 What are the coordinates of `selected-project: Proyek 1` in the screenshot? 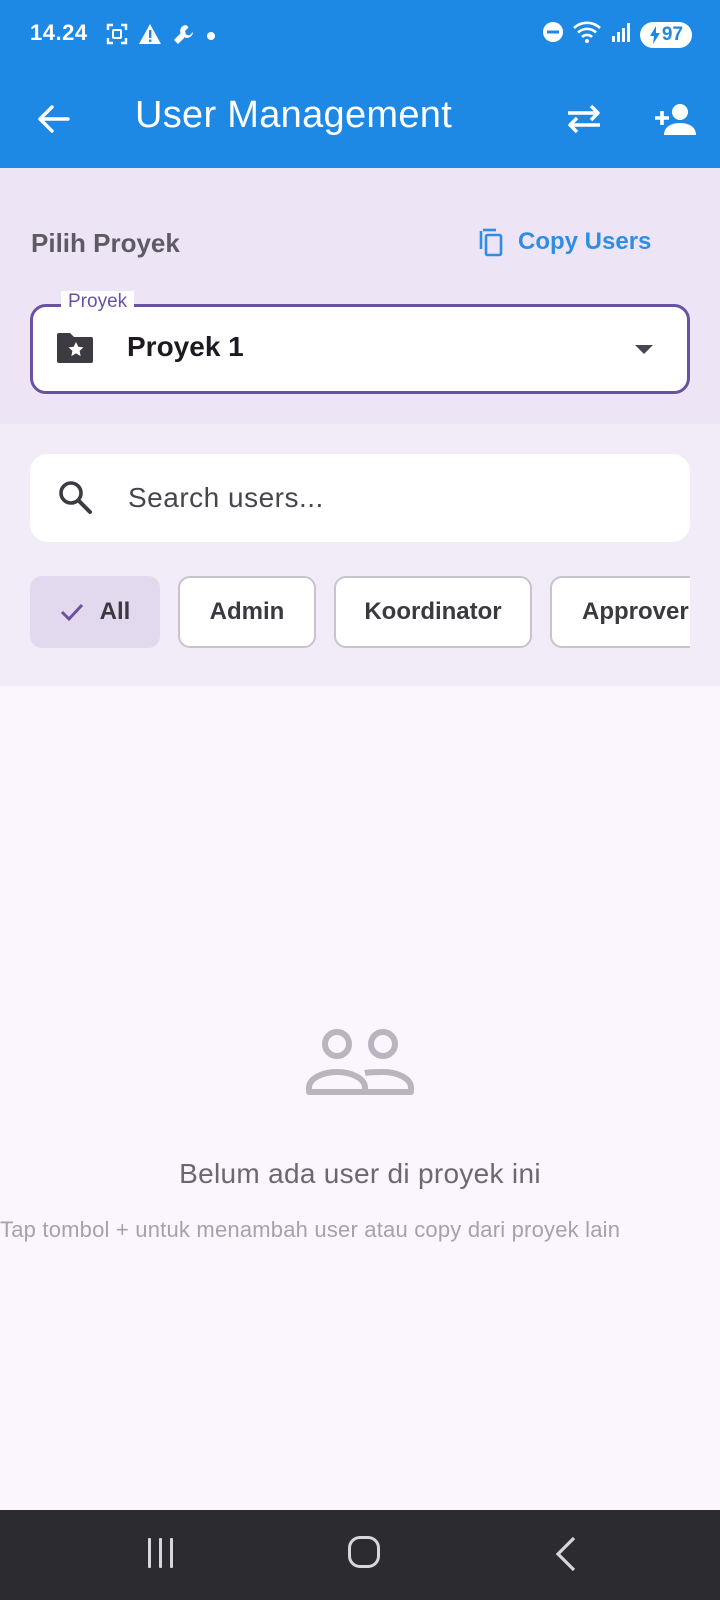 It's located at (185, 346).